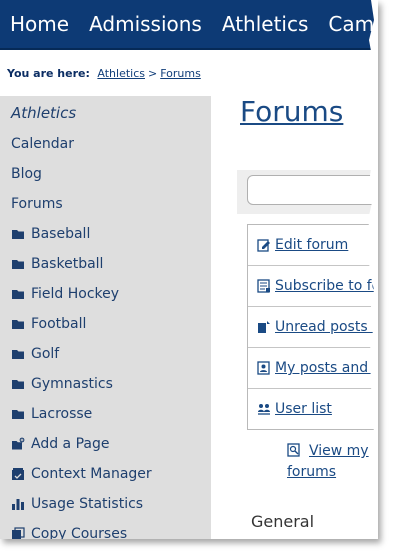  Describe the element at coordinates (263, 286) in the screenshot. I see `subscribe-icon` at that location.